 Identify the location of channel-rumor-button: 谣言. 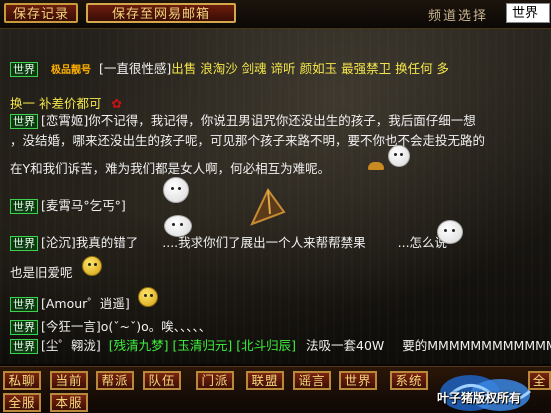
(312, 380).